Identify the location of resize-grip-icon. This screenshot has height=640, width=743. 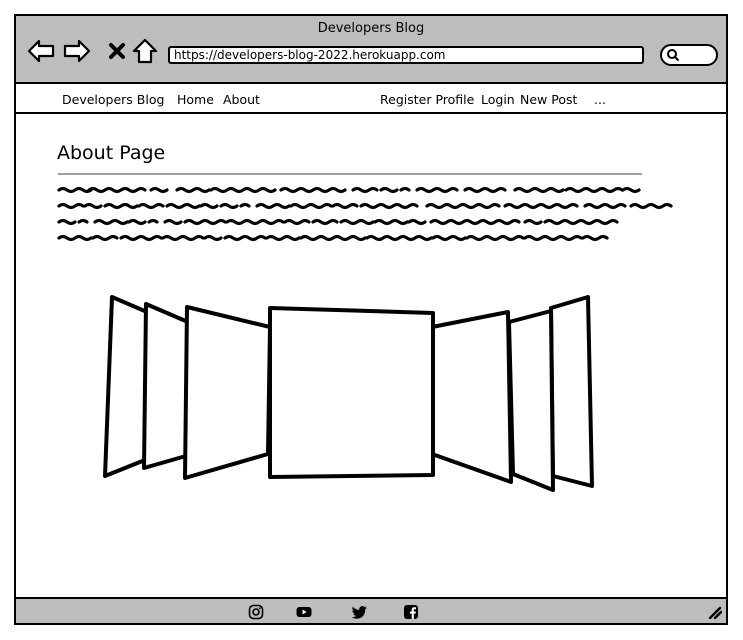
(714, 611).